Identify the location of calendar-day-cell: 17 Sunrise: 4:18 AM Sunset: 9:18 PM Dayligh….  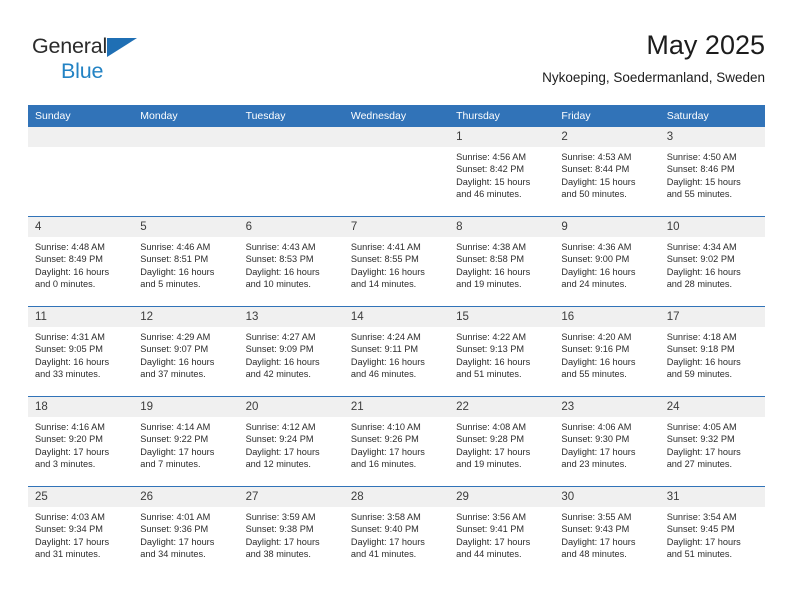
(712, 351).